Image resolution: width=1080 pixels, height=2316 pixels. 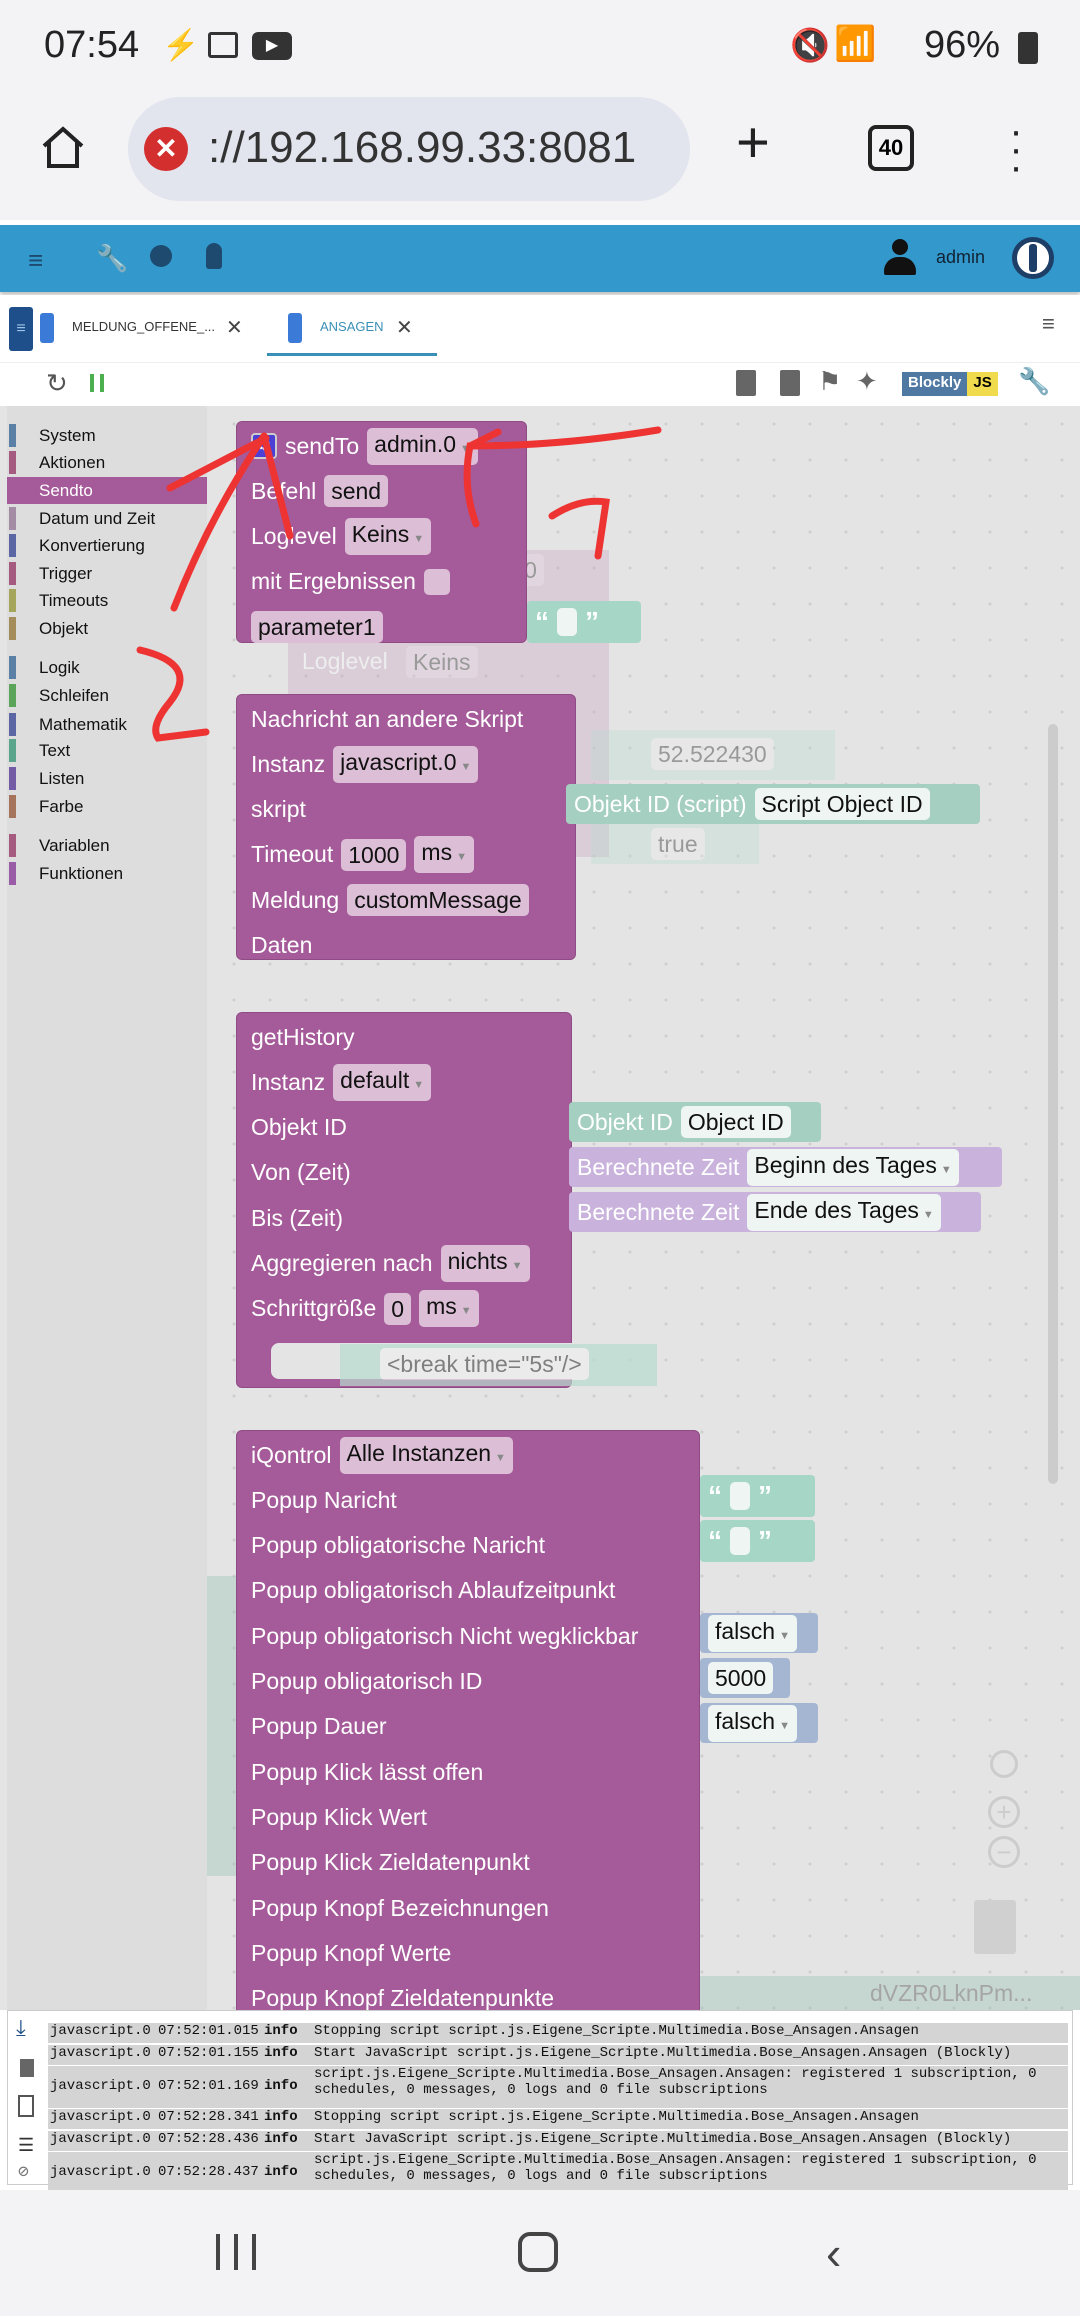 I want to click on quote-open-icon: “, so click(x=715, y=1495).